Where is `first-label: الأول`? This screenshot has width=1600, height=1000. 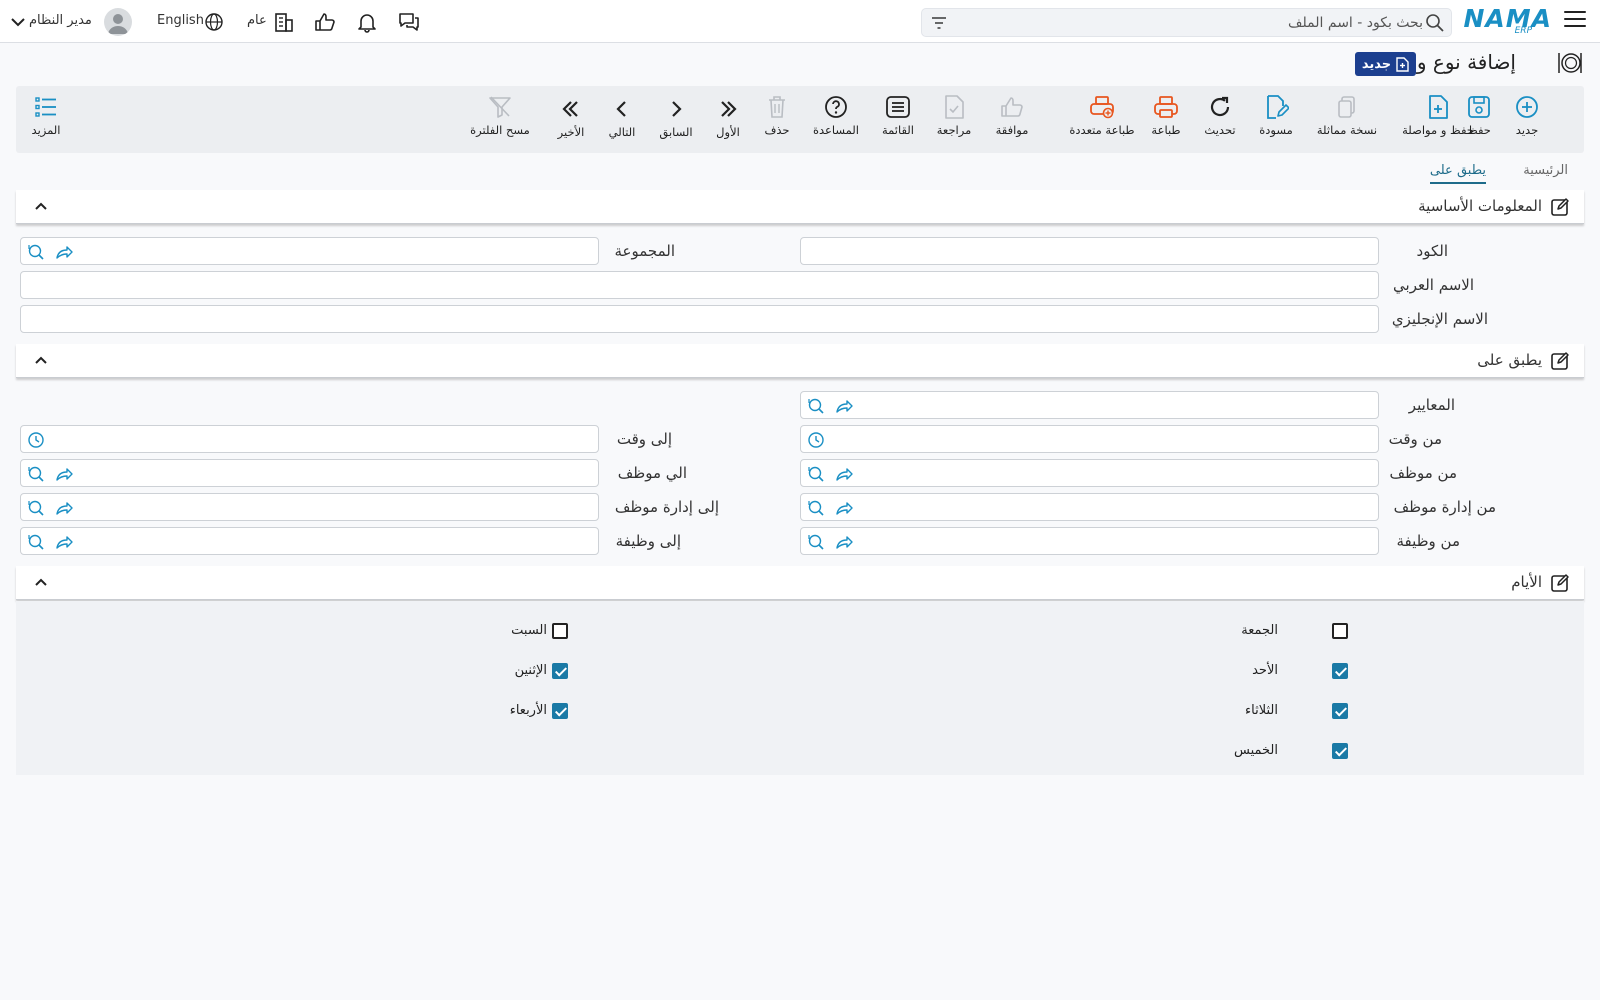
first-label: الأول is located at coordinates (728, 132).